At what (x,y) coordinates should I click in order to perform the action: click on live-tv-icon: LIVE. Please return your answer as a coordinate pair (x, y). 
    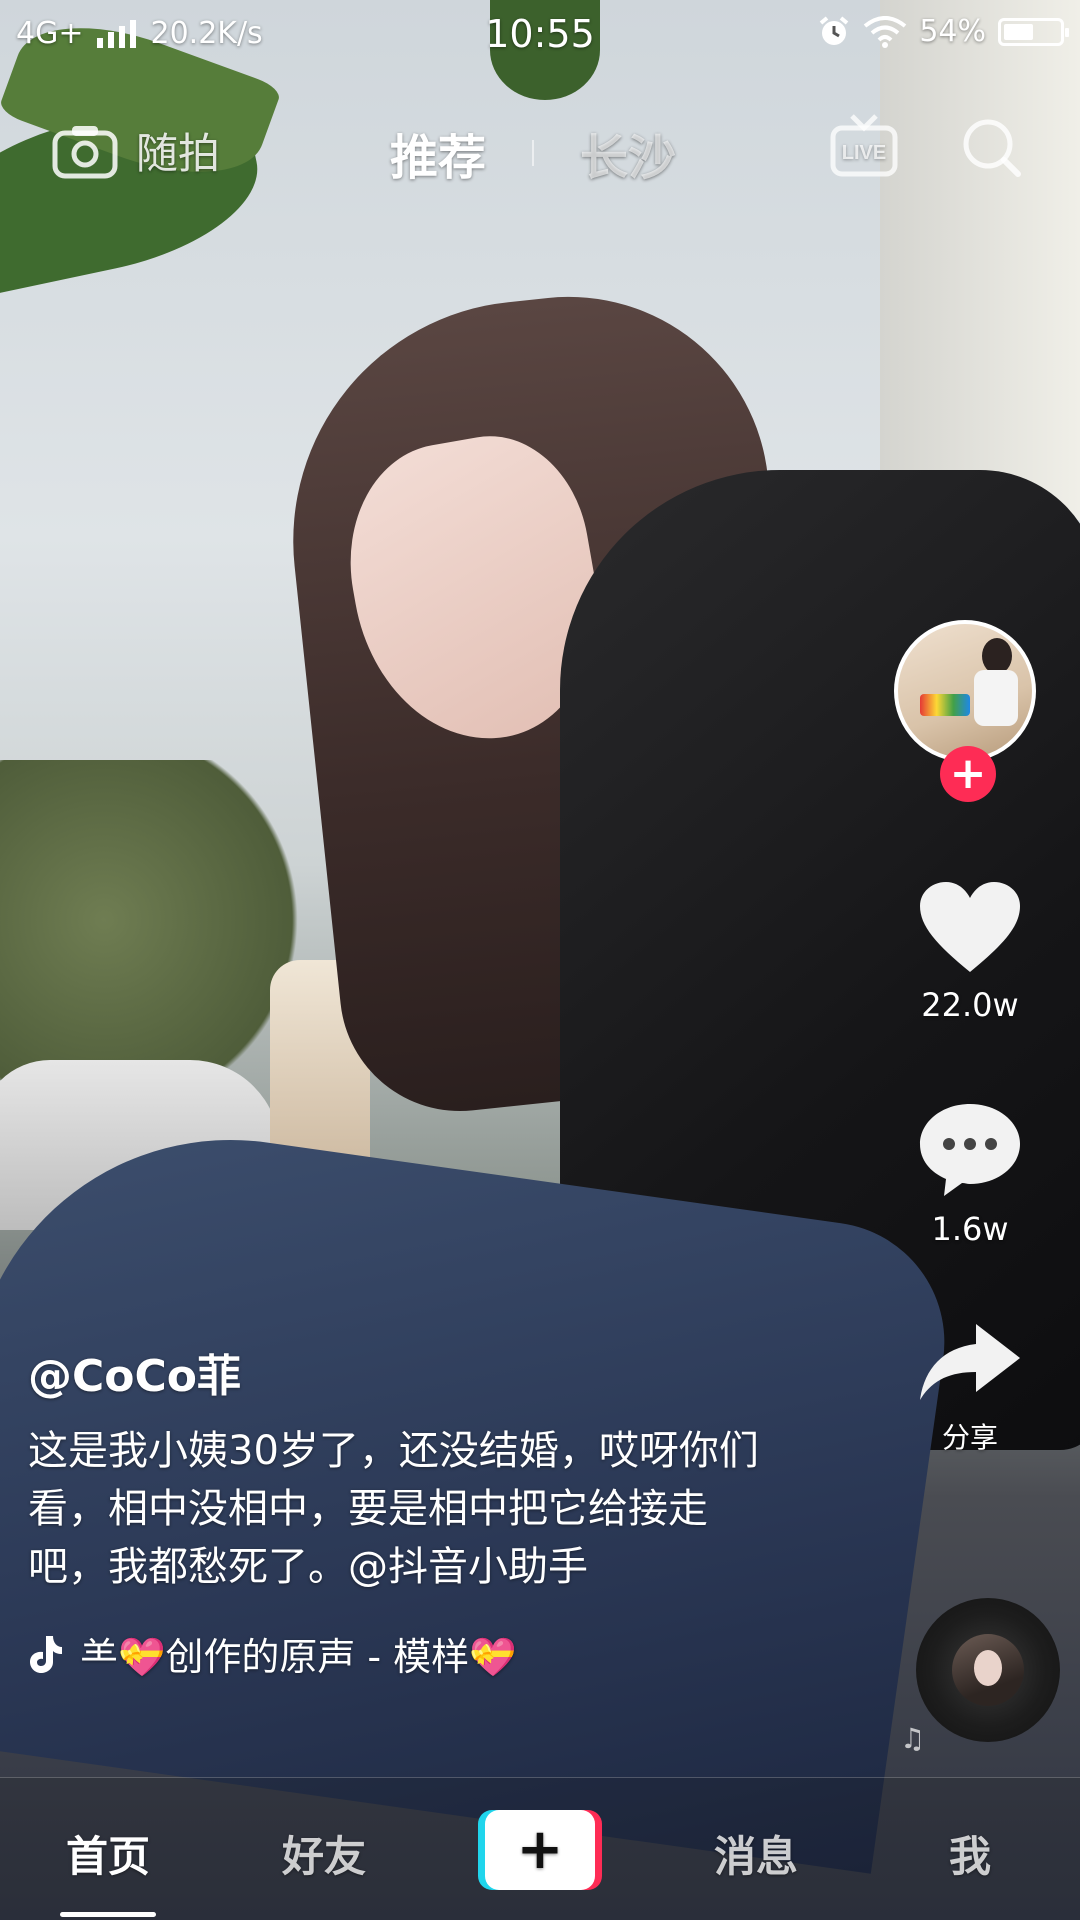
    Looking at the image, I should click on (864, 145).